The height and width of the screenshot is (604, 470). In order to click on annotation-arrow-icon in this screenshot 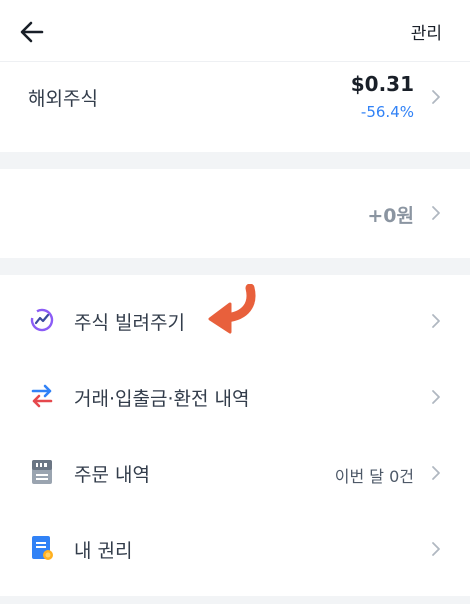, I will do `click(232, 309)`.